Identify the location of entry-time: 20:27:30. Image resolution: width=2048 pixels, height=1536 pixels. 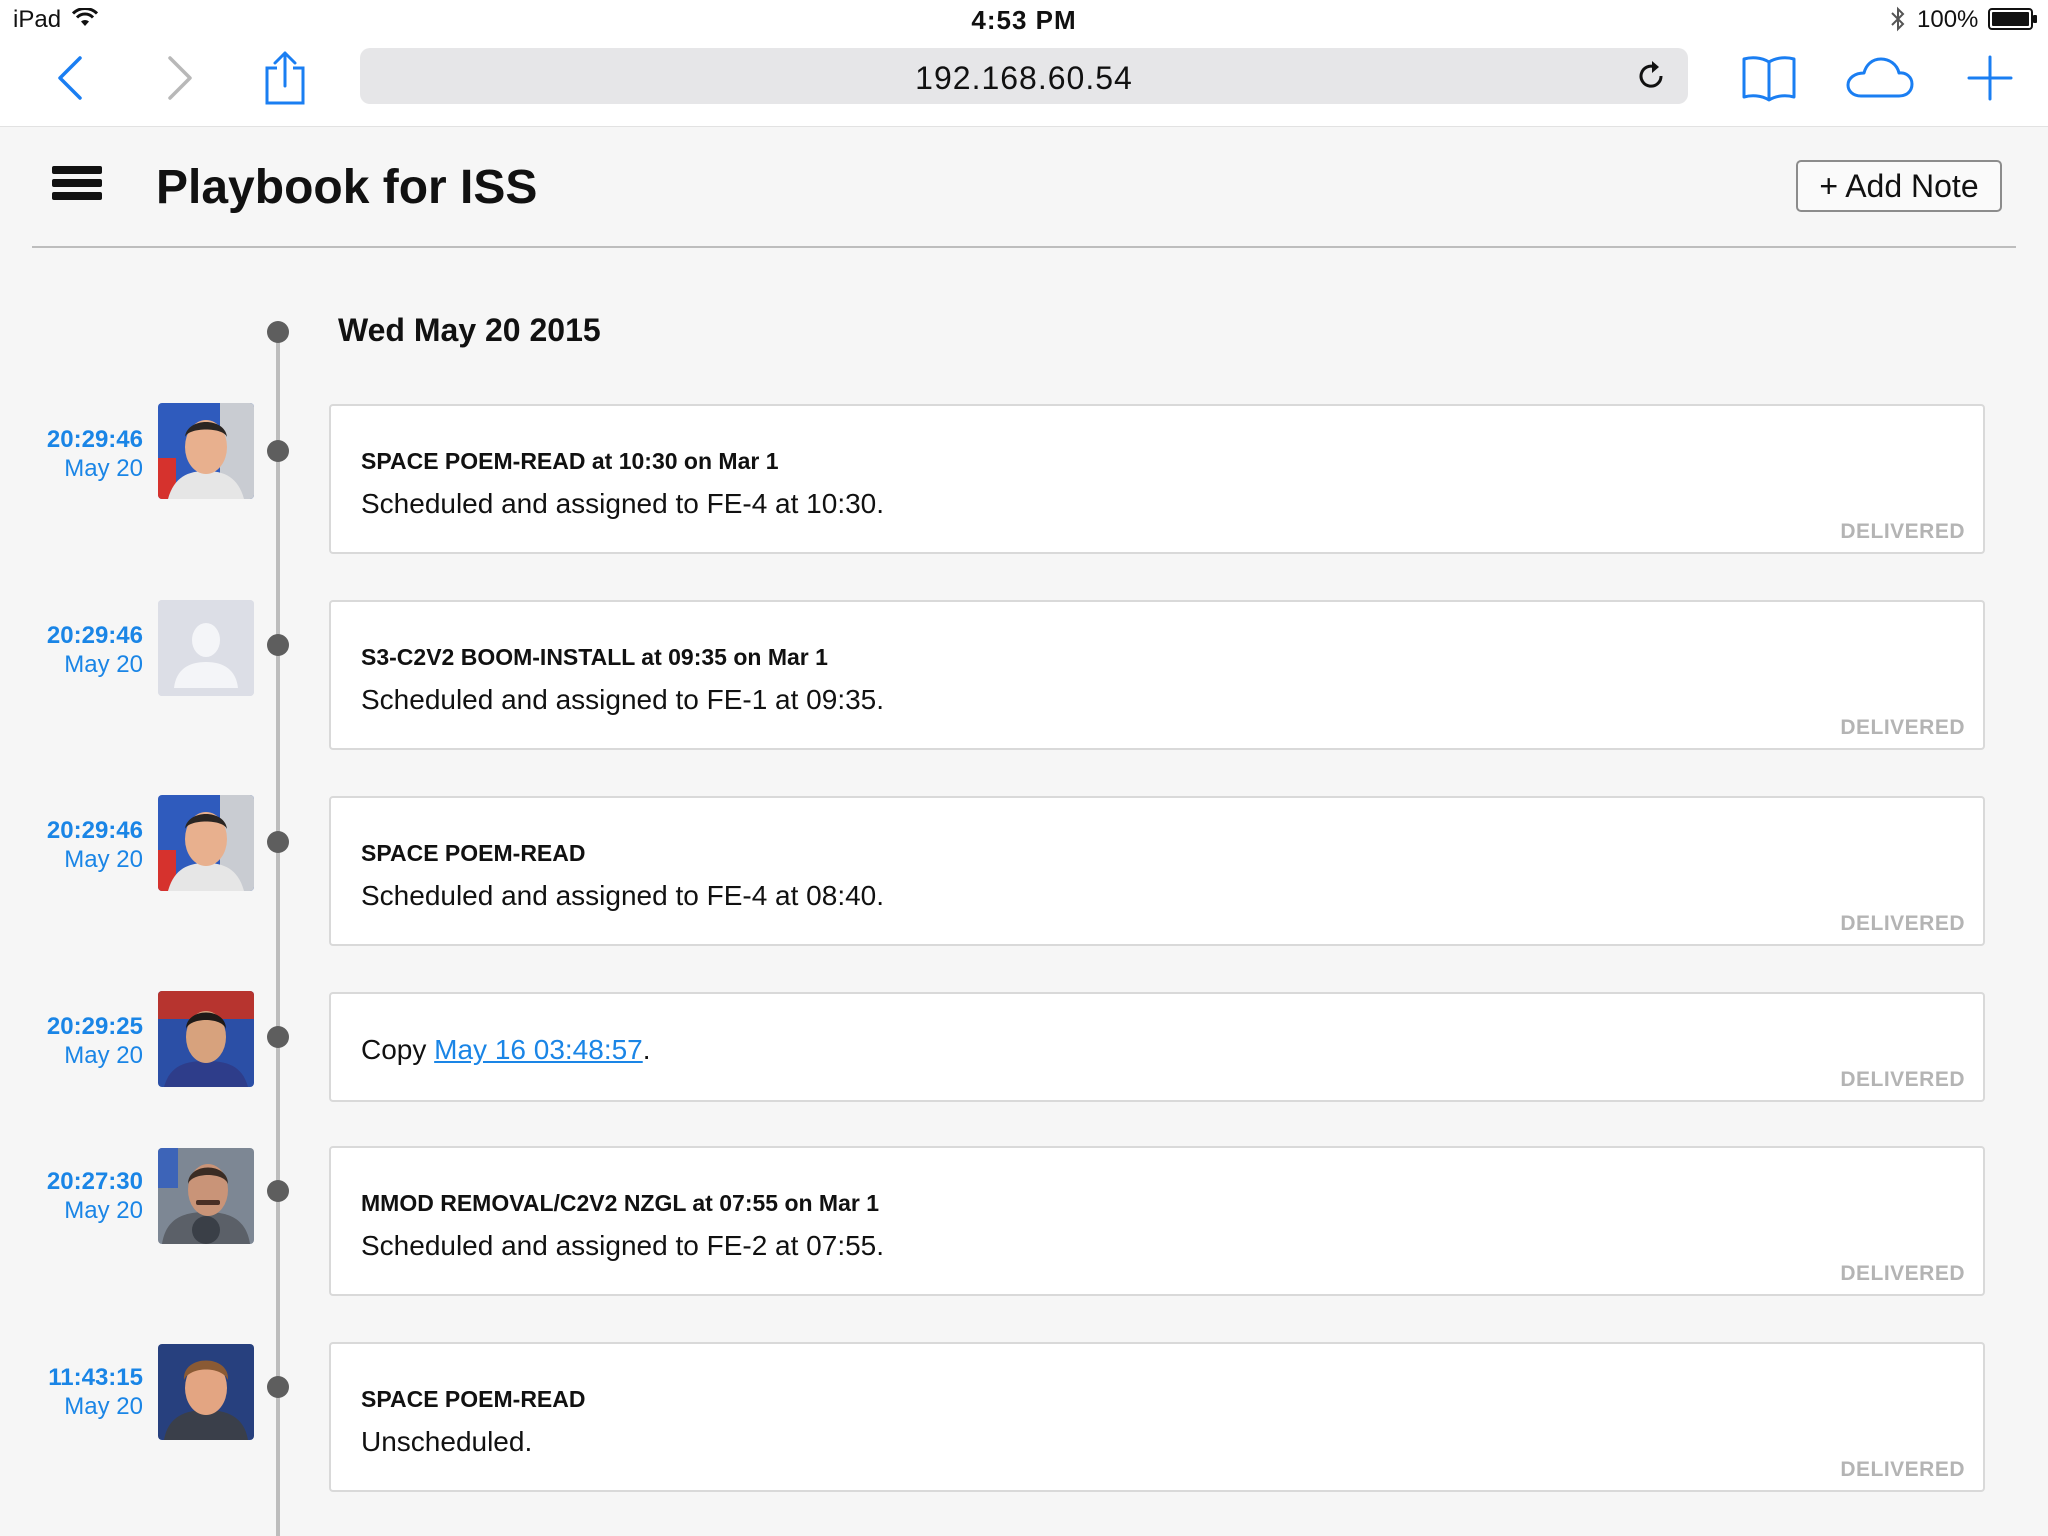
(71, 1182).